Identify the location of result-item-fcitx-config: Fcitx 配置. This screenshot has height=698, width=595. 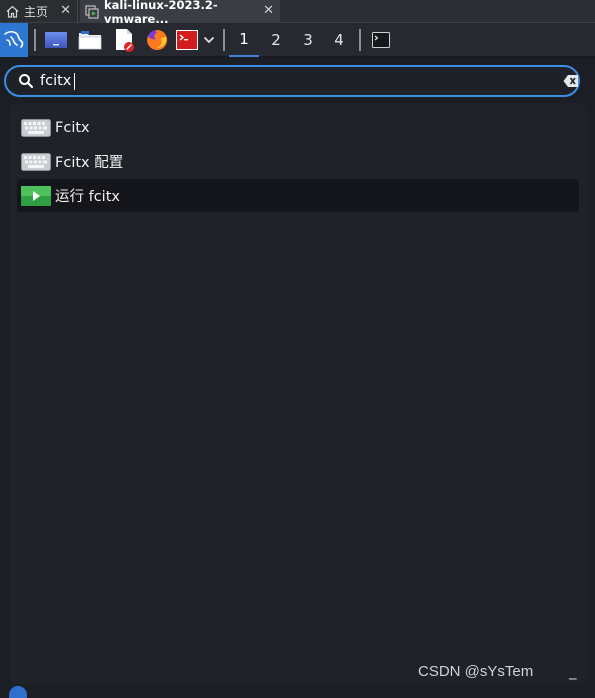
(298, 161).